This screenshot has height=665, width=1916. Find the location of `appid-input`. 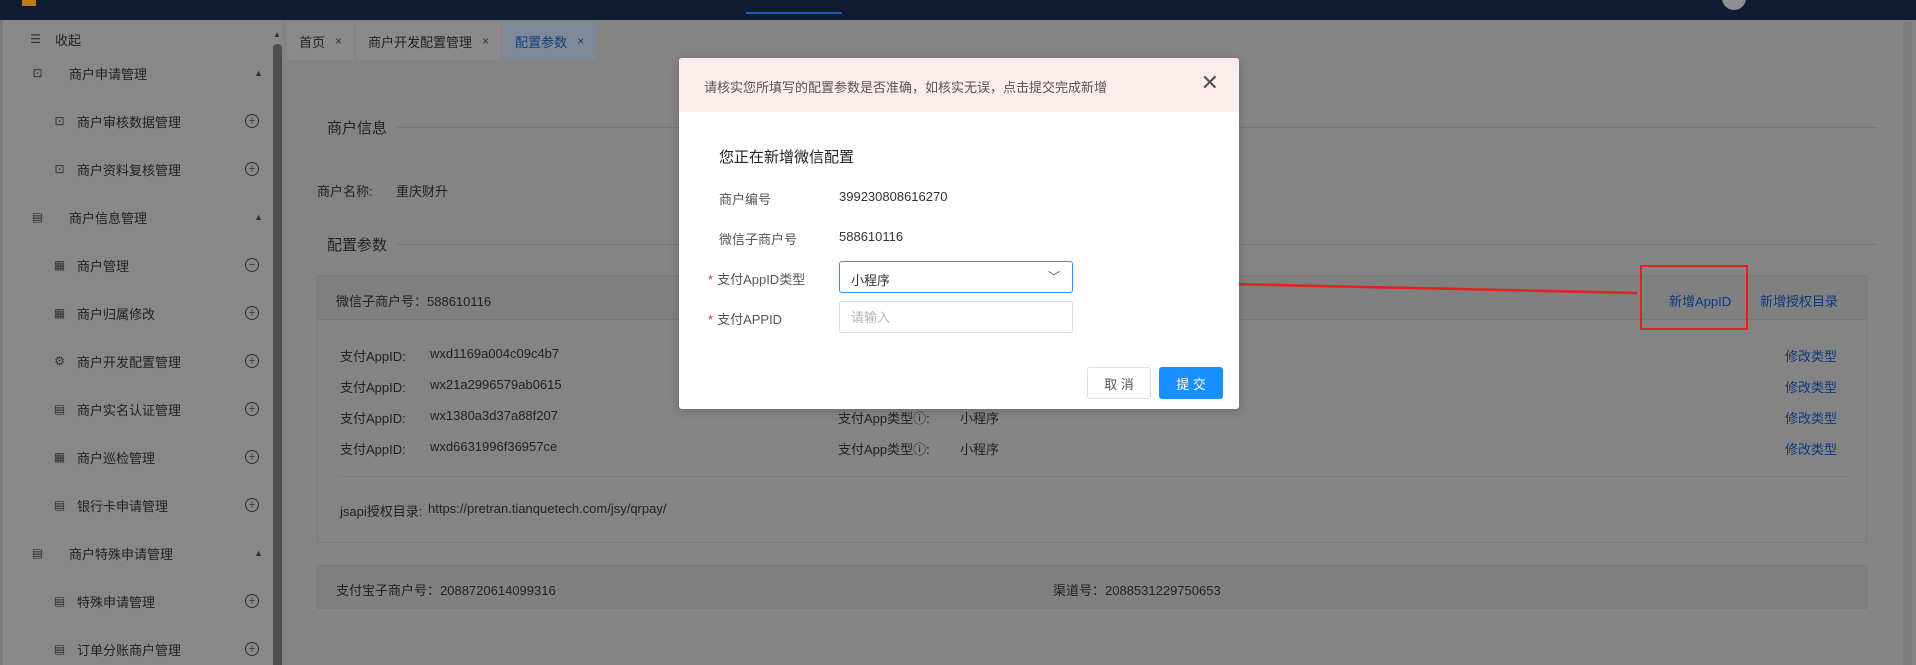

appid-input is located at coordinates (956, 317).